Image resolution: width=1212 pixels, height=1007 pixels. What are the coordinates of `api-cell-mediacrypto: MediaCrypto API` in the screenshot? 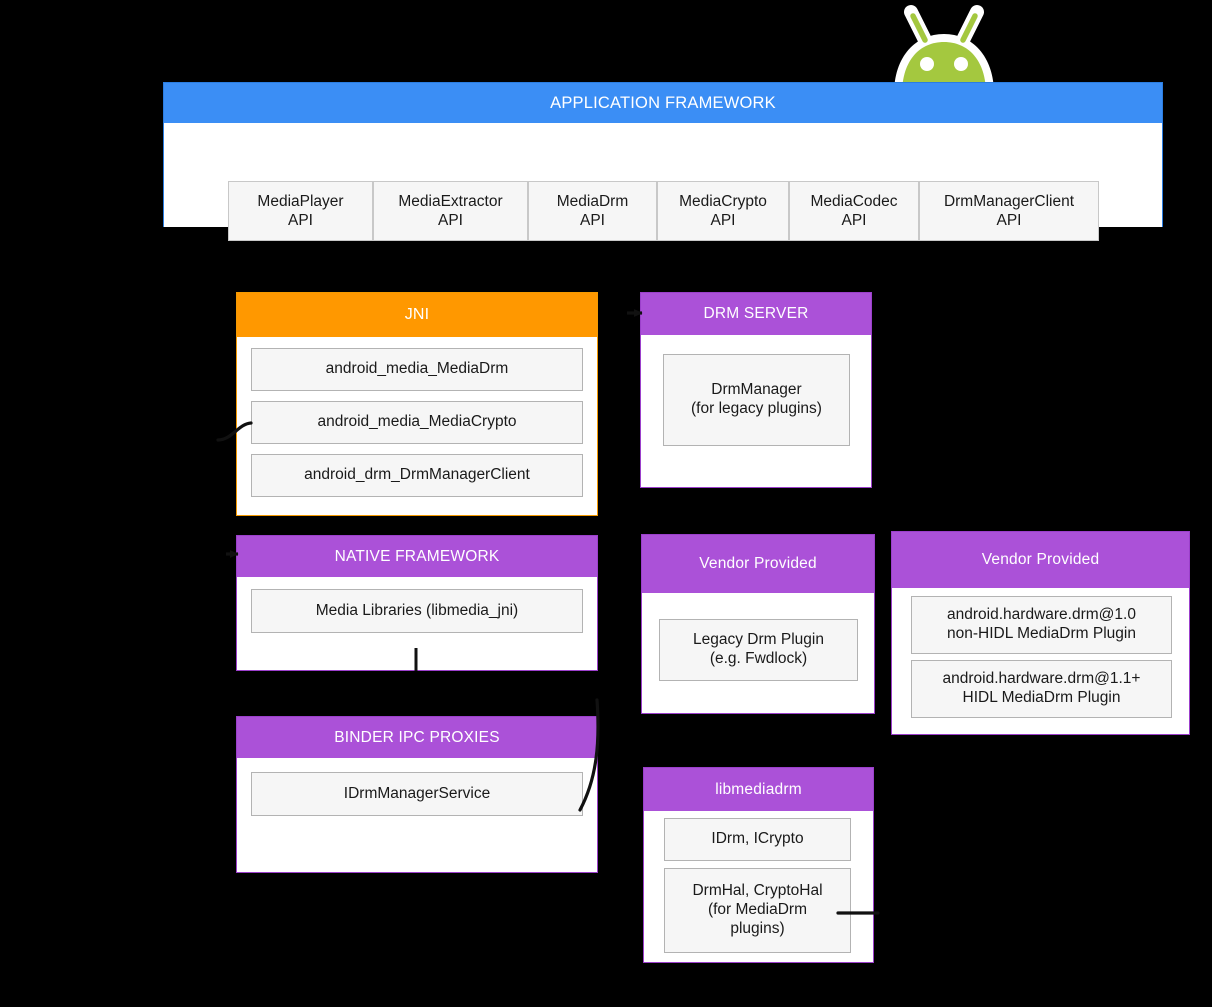 It's located at (723, 211).